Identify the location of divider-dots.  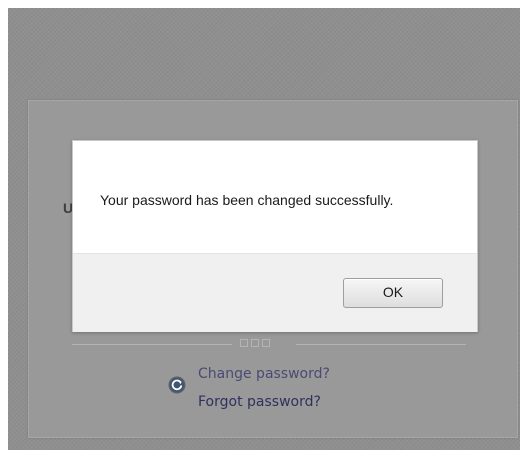
(255, 343).